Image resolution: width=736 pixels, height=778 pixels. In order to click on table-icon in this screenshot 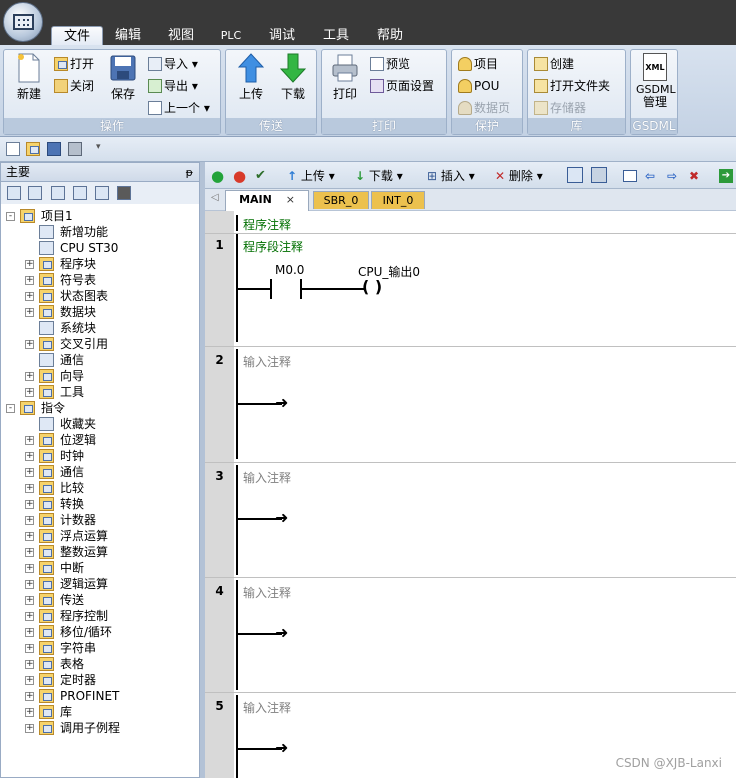, I will do `click(80, 193)`.